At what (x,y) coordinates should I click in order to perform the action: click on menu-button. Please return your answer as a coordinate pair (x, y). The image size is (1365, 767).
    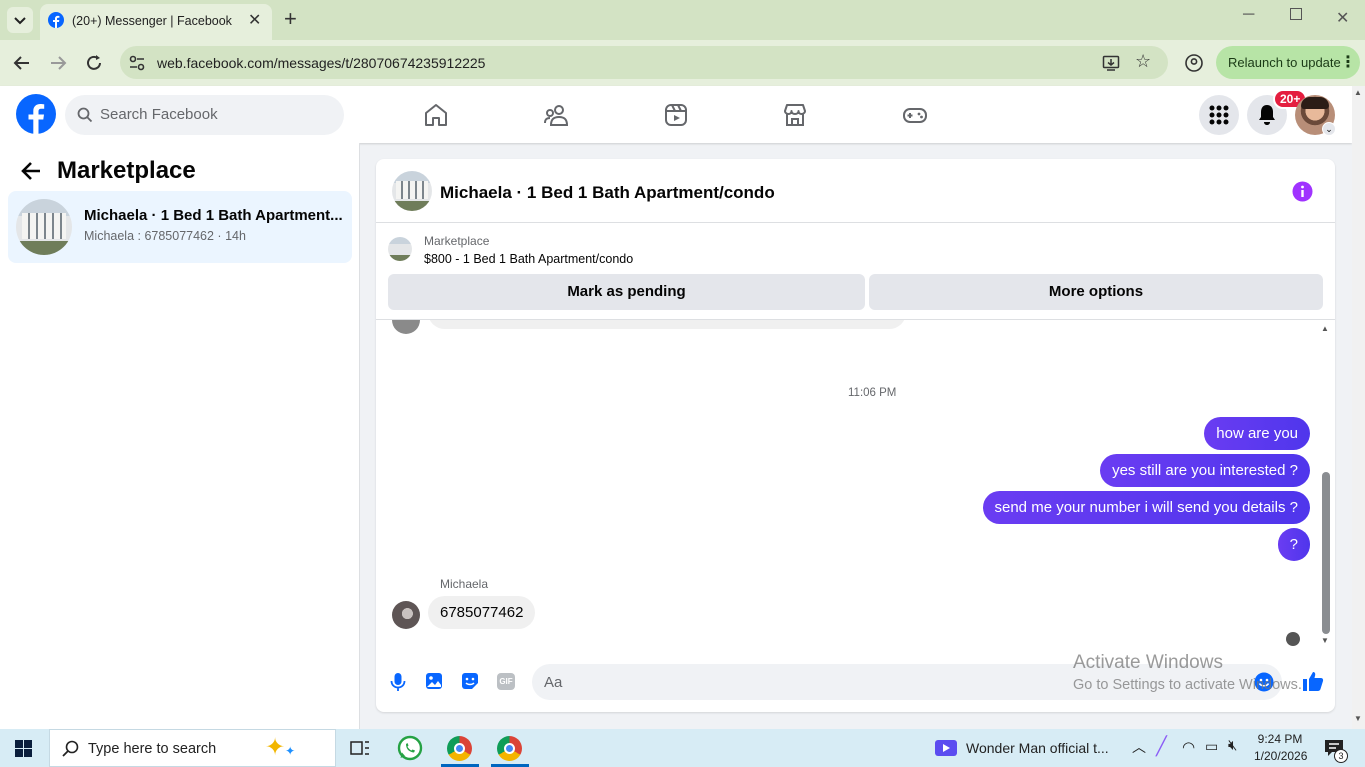
    Looking at the image, I should click on (1219, 115).